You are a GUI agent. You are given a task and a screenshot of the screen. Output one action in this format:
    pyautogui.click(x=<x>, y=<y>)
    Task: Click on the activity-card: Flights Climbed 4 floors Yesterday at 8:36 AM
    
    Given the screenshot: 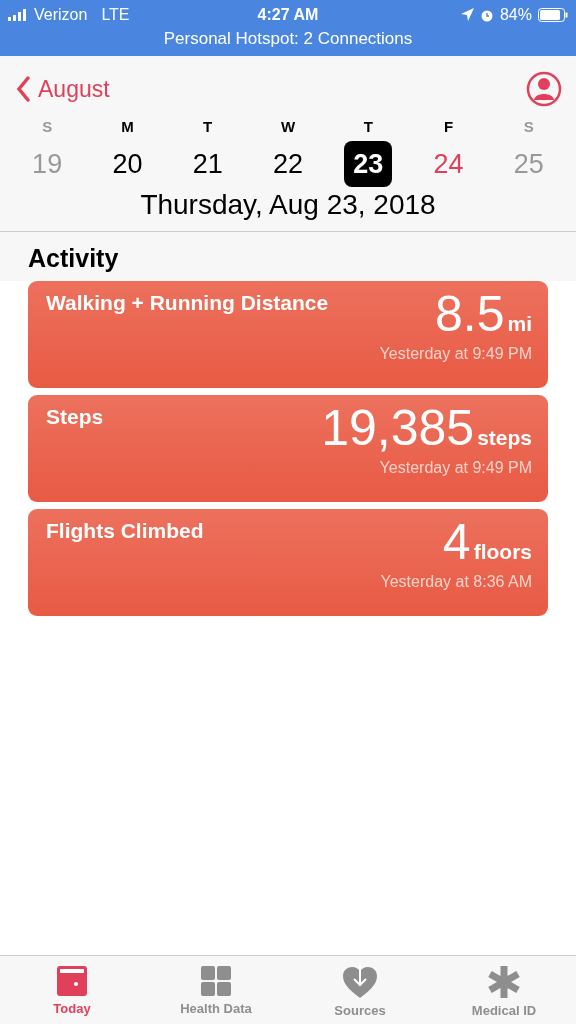 What is the action you would take?
    pyautogui.click(x=288, y=562)
    